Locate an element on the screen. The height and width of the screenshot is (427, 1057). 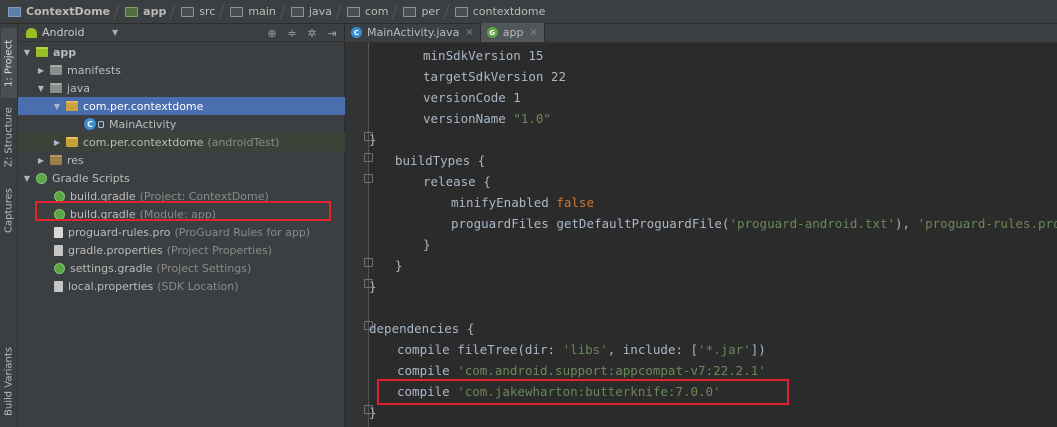
tree-item-res: ▶ res is located at coordinates (181, 160).